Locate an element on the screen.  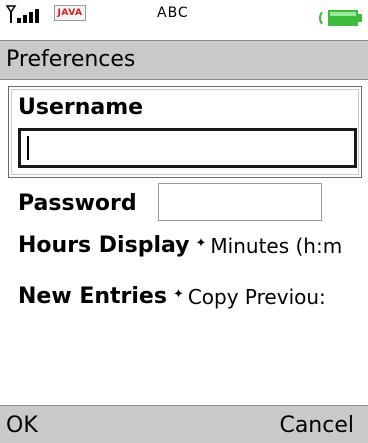
title-bar: Preferences is located at coordinates (184, 60).